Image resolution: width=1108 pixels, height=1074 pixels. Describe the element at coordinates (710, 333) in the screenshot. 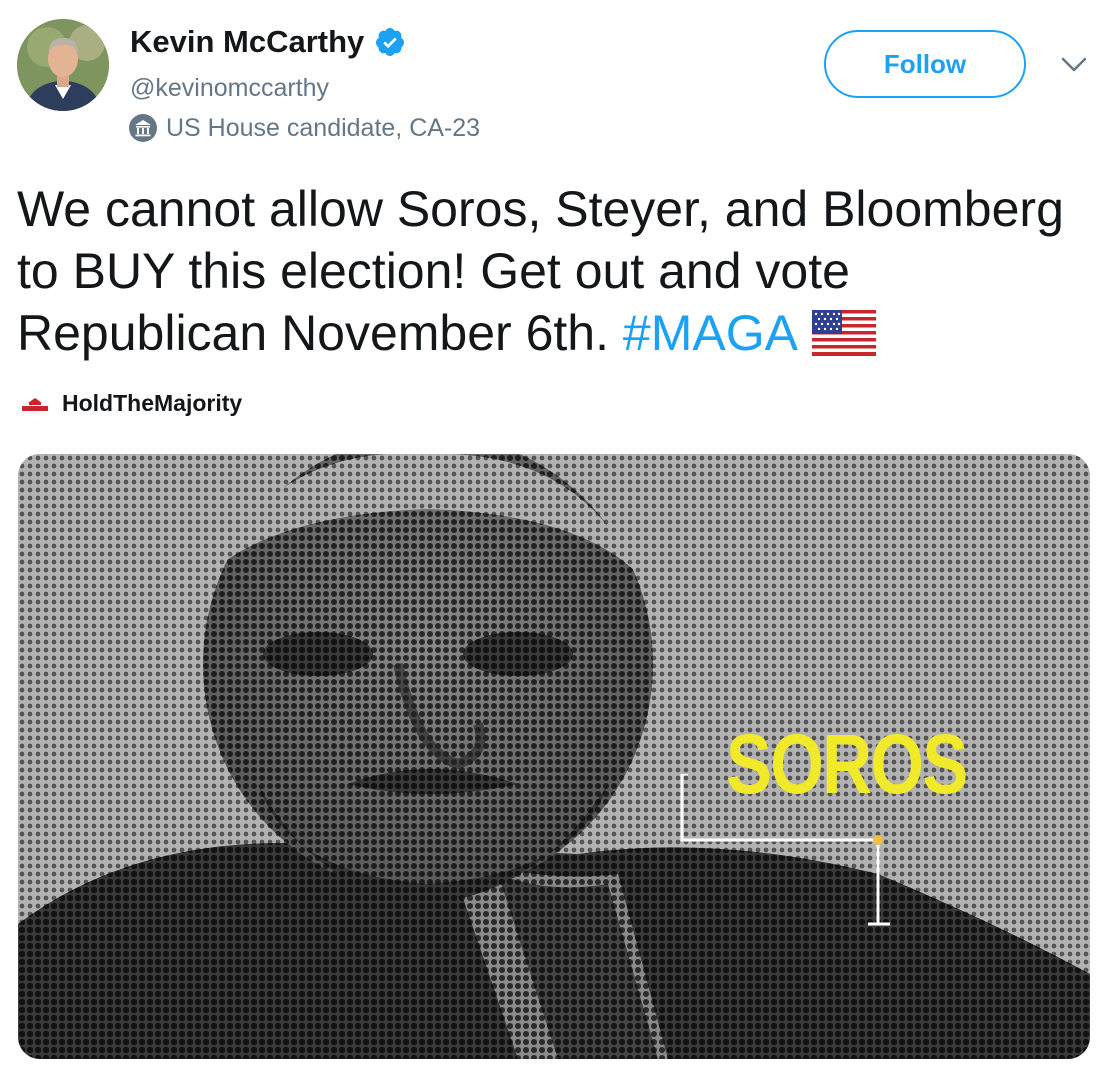

I see `hashtag-link: #MAGA` at that location.